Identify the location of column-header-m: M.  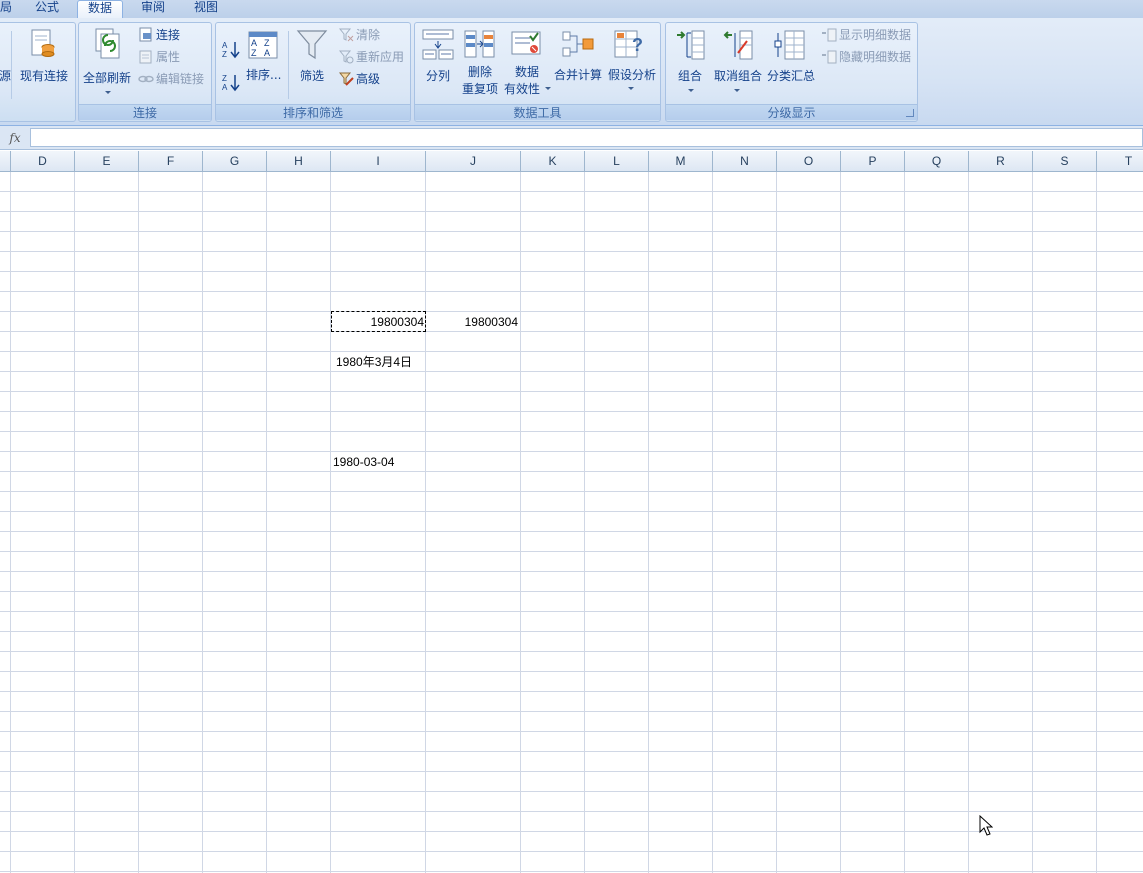
(681, 161).